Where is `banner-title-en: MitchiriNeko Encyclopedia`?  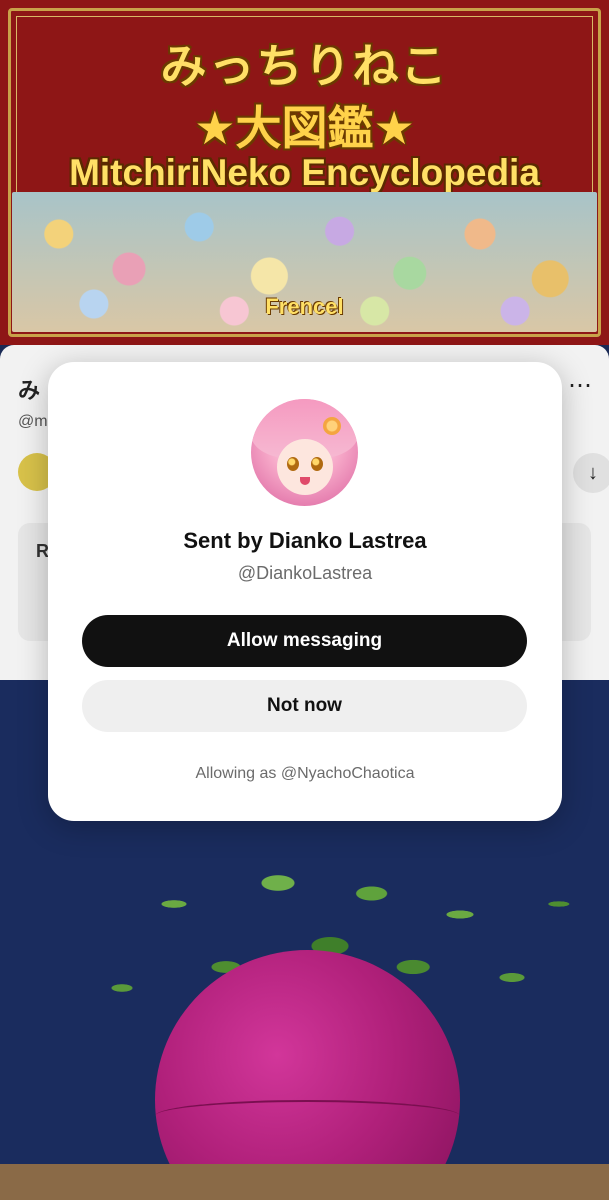 banner-title-en: MitchiriNeko Encyclopedia is located at coordinates (304, 172).